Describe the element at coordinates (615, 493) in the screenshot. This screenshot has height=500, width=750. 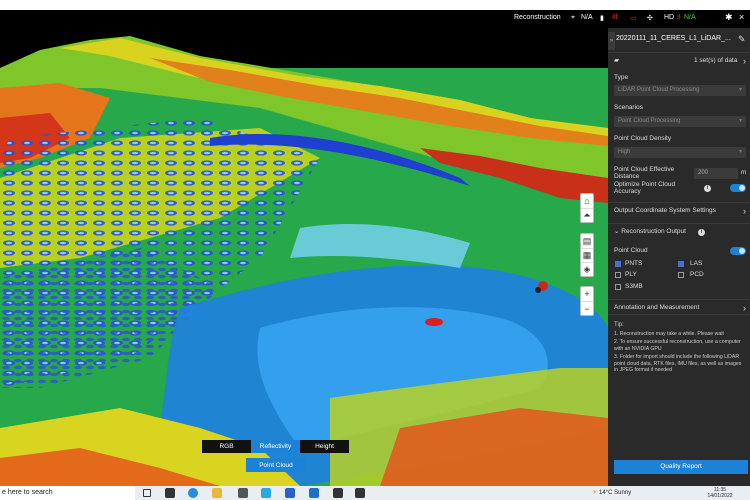
I see `weather-text: 14°C Sunny` at that location.